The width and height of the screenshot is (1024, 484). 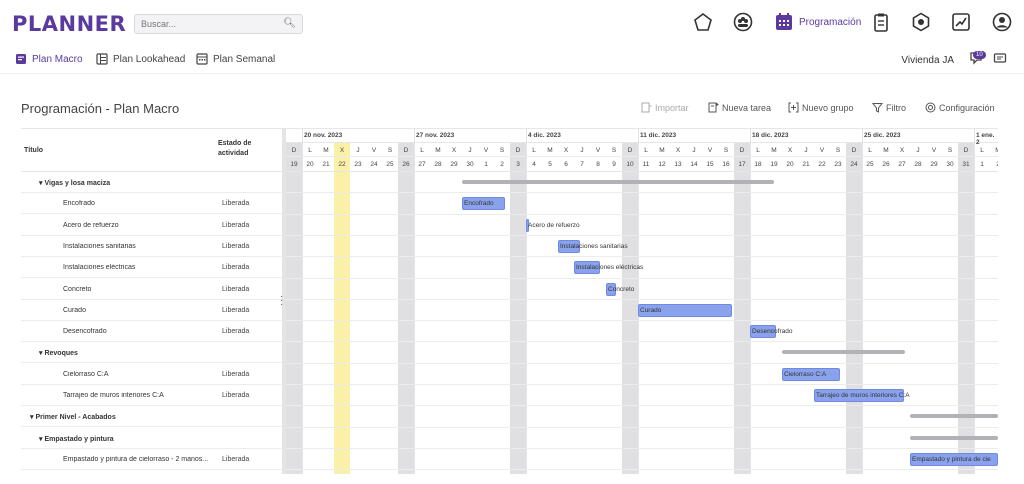 I want to click on new-task-button: Nueva tarea, so click(x=739, y=107).